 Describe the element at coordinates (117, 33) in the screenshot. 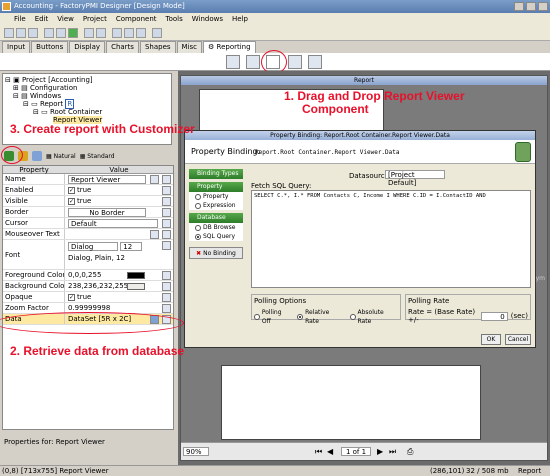

I see `align-icon` at that location.